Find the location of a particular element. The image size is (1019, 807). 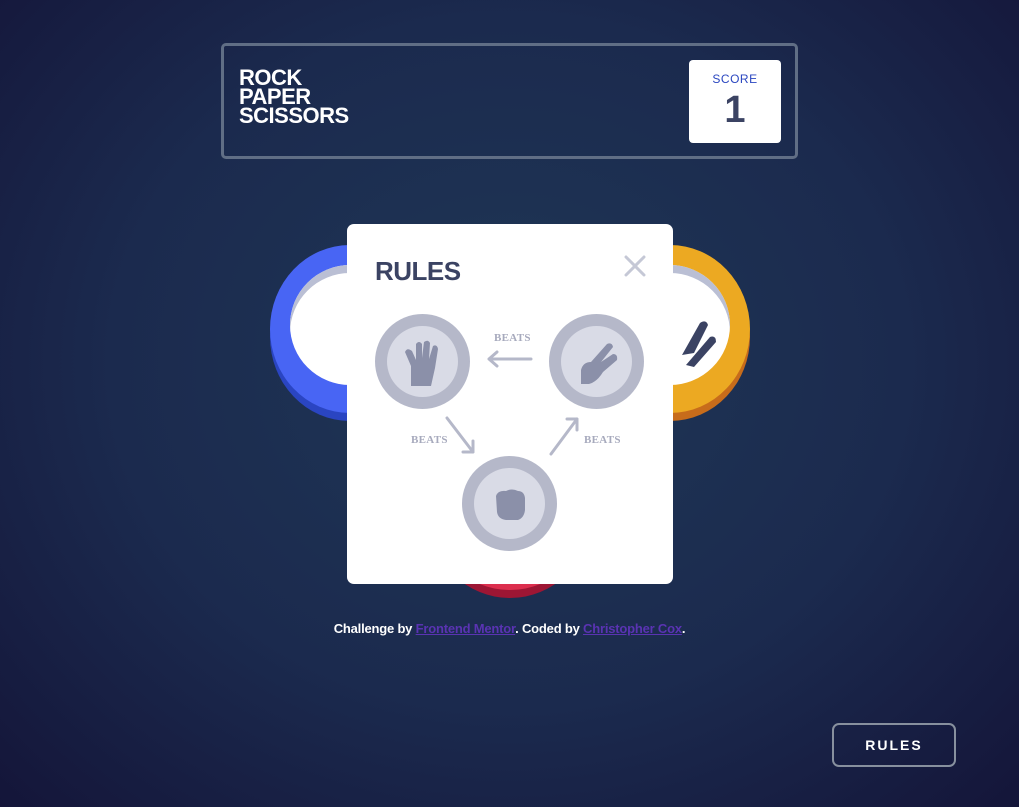

rule-paper-token is located at coordinates (422, 361).